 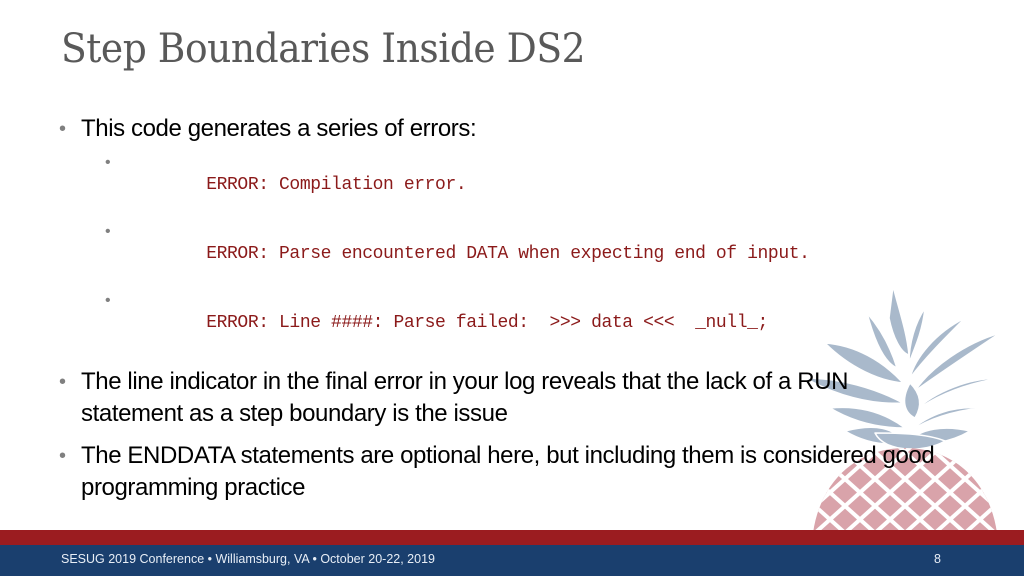 What do you see at coordinates (937, 559) in the screenshot?
I see `page-number: 8` at bounding box center [937, 559].